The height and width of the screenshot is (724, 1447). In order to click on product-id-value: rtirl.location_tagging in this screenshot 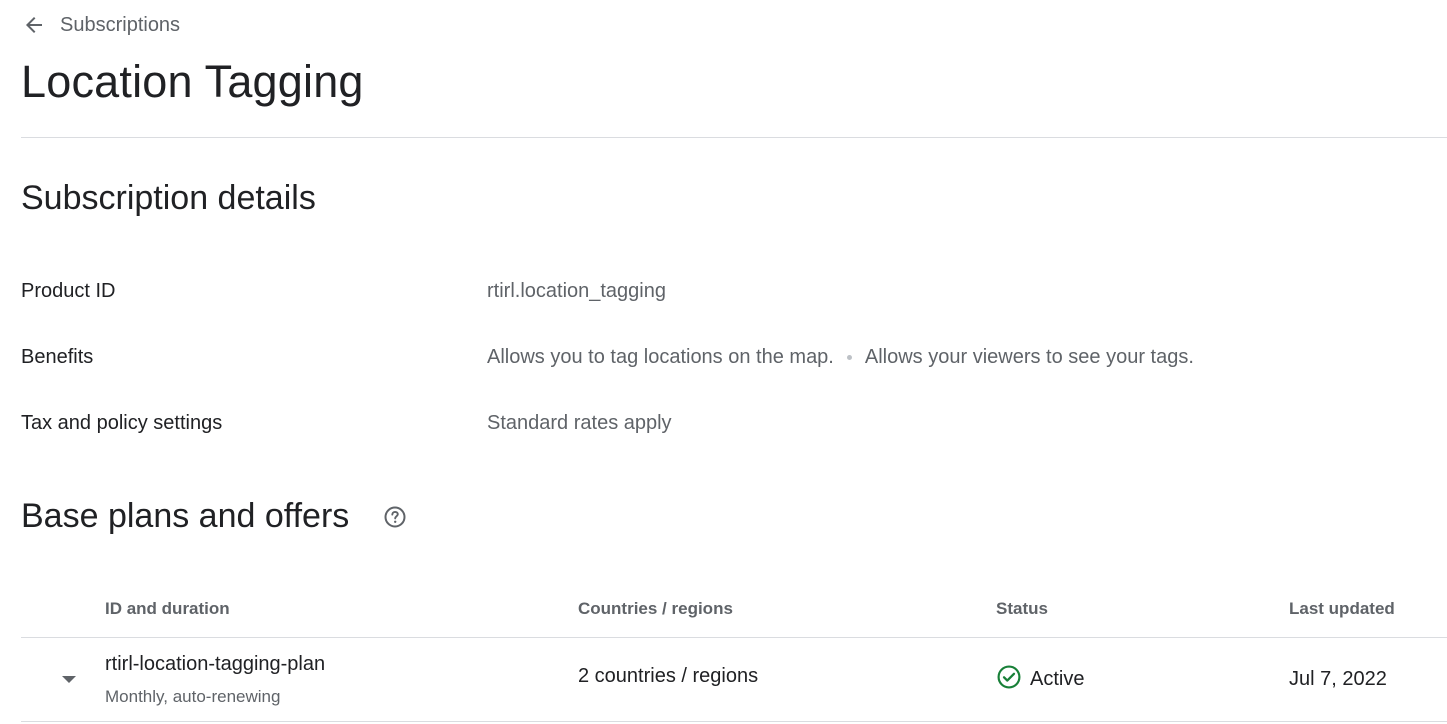, I will do `click(576, 291)`.